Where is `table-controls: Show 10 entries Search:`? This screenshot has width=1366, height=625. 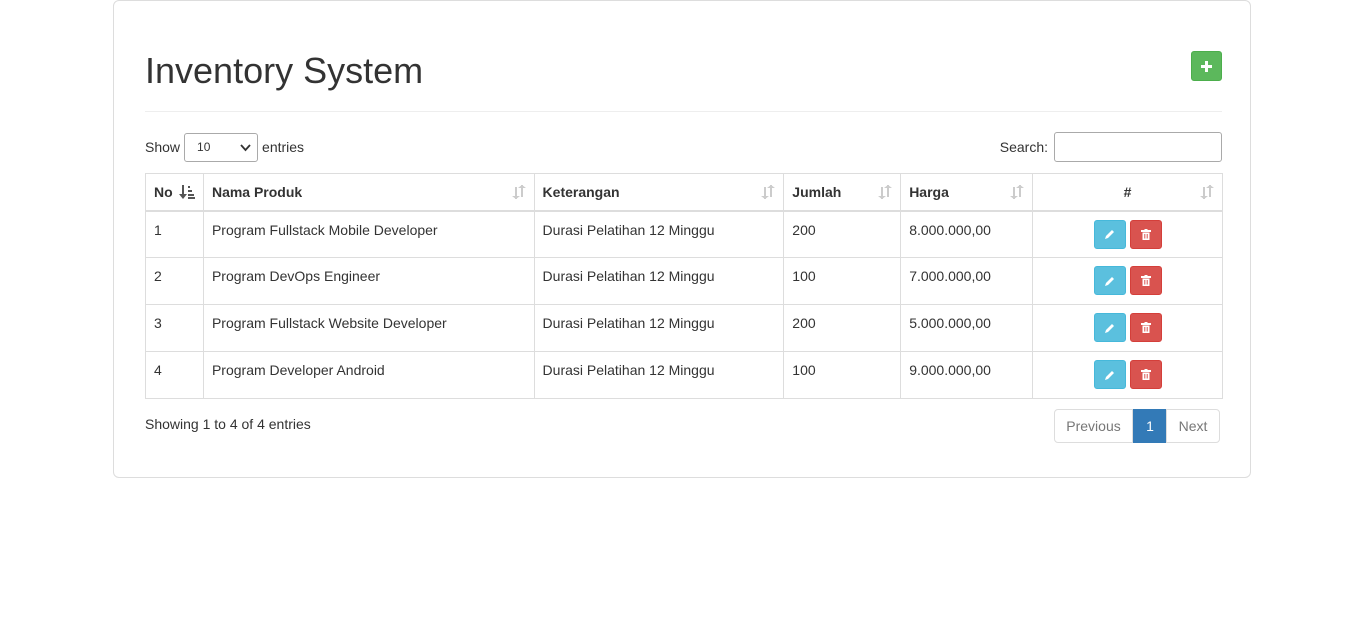
table-controls: Show 10 entries Search: is located at coordinates (683, 147).